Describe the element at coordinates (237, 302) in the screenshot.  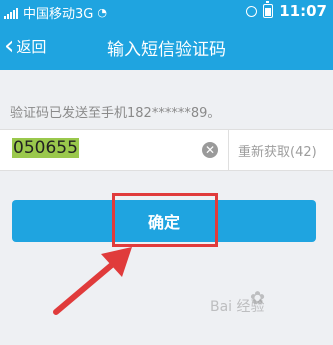
I see `baidu-watermark-logo: Bai 经验 ✿` at that location.